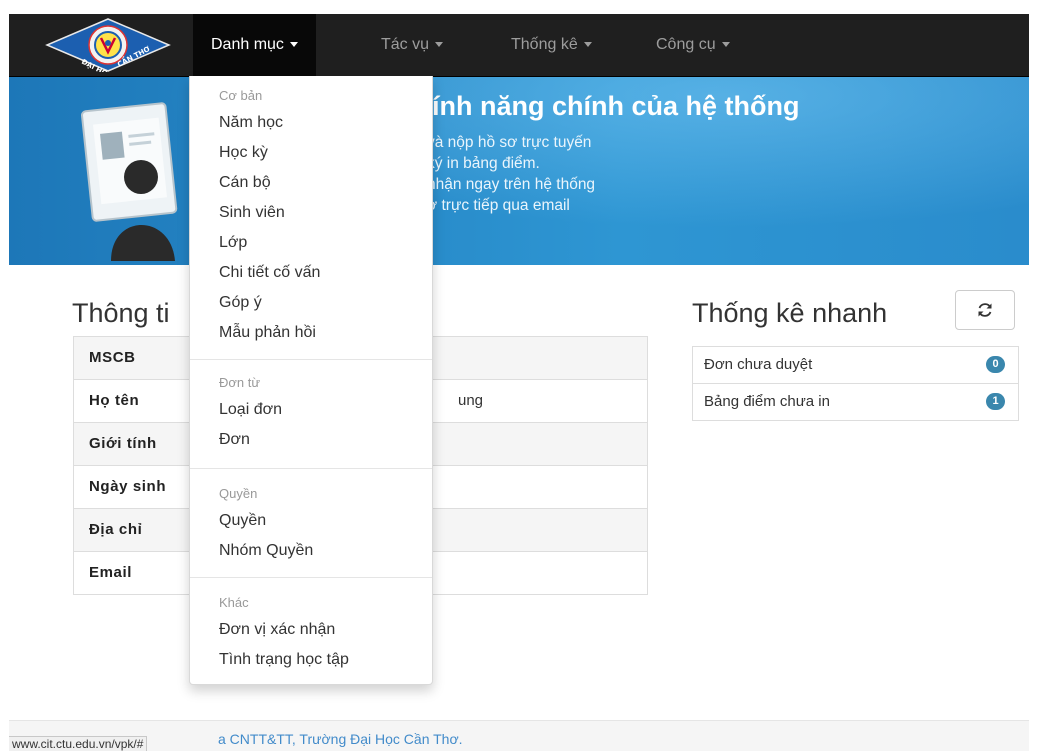 This screenshot has width=1038, height=751. Describe the element at coordinates (234, 440) in the screenshot. I see `menu-item-don: Đơn` at that location.